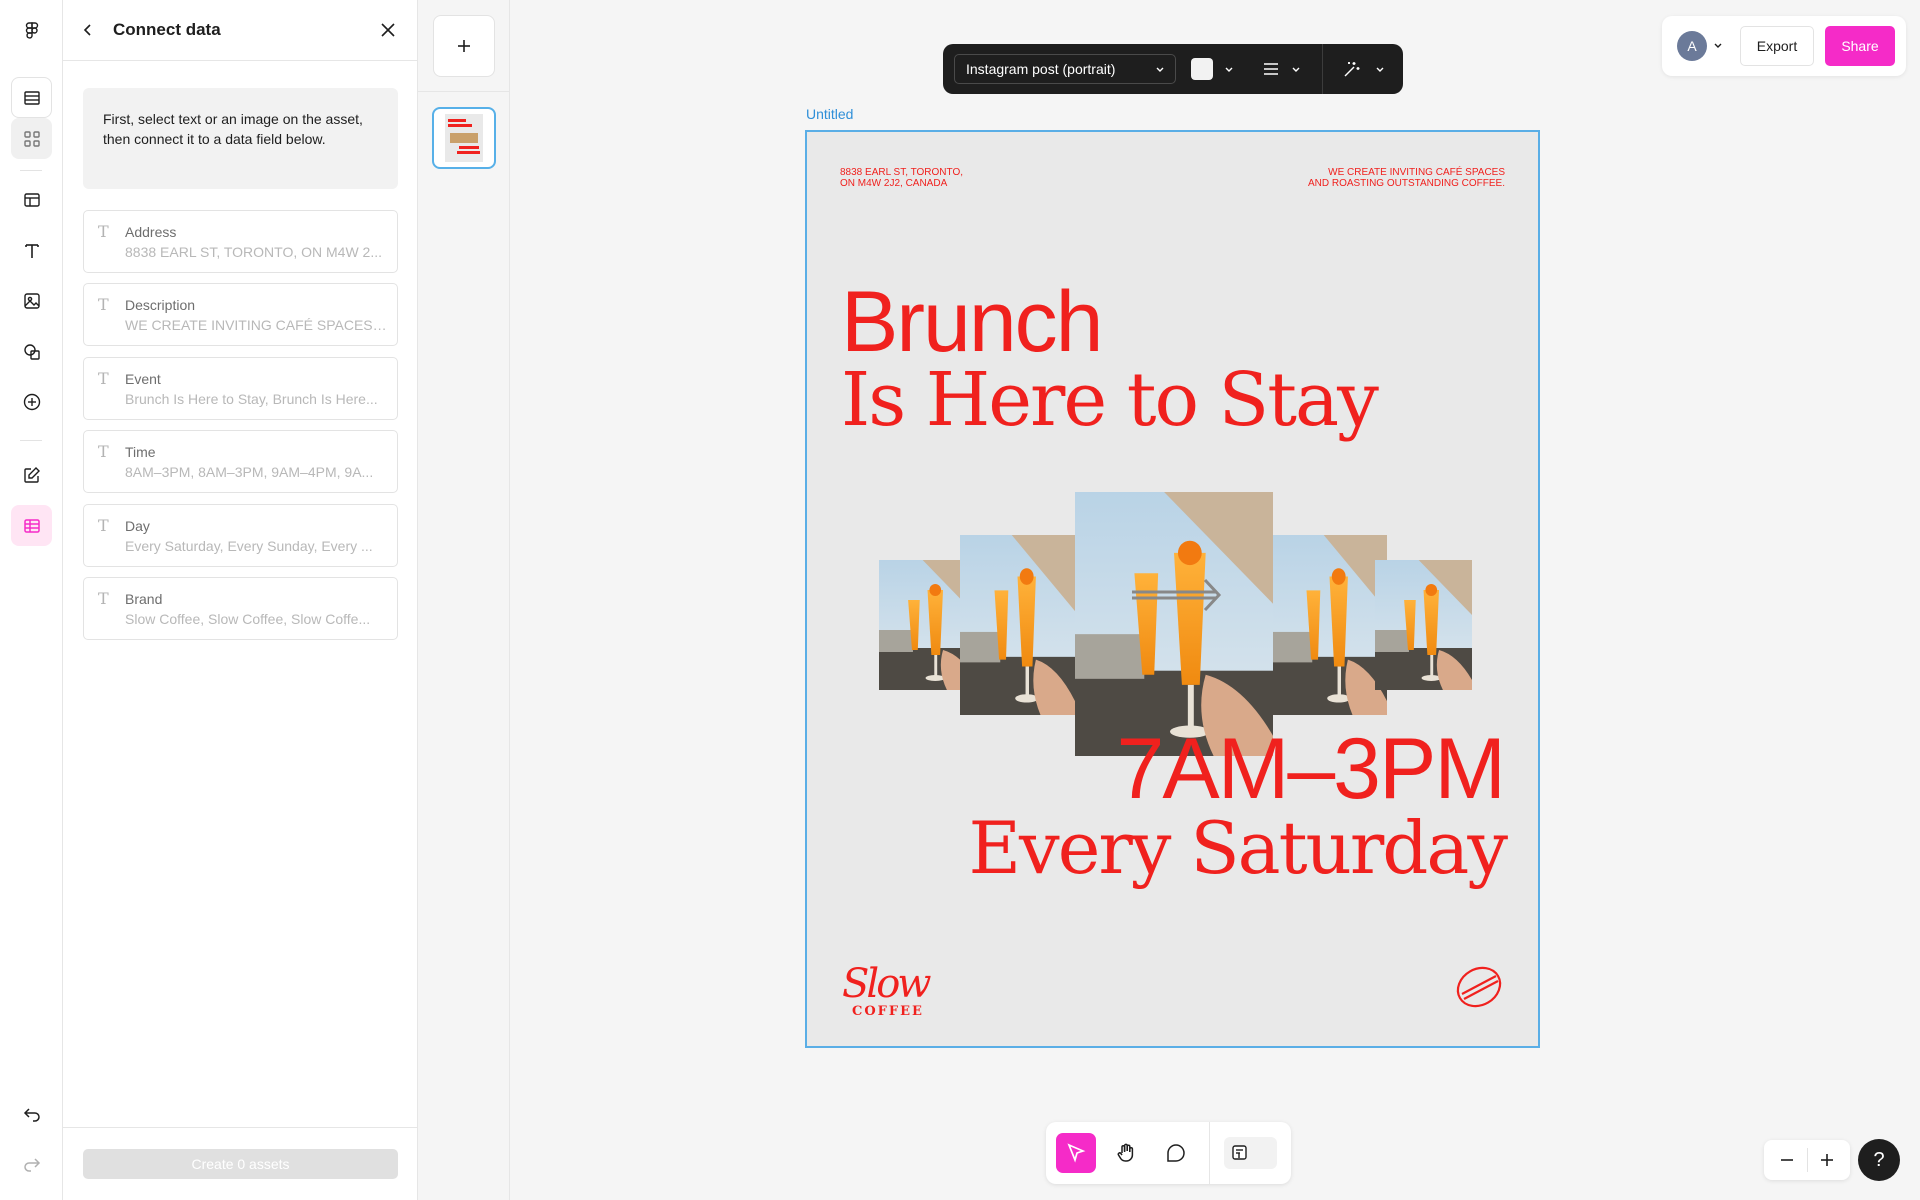  Describe the element at coordinates (31, 138) in the screenshot. I see `assets-grid-icon` at that location.